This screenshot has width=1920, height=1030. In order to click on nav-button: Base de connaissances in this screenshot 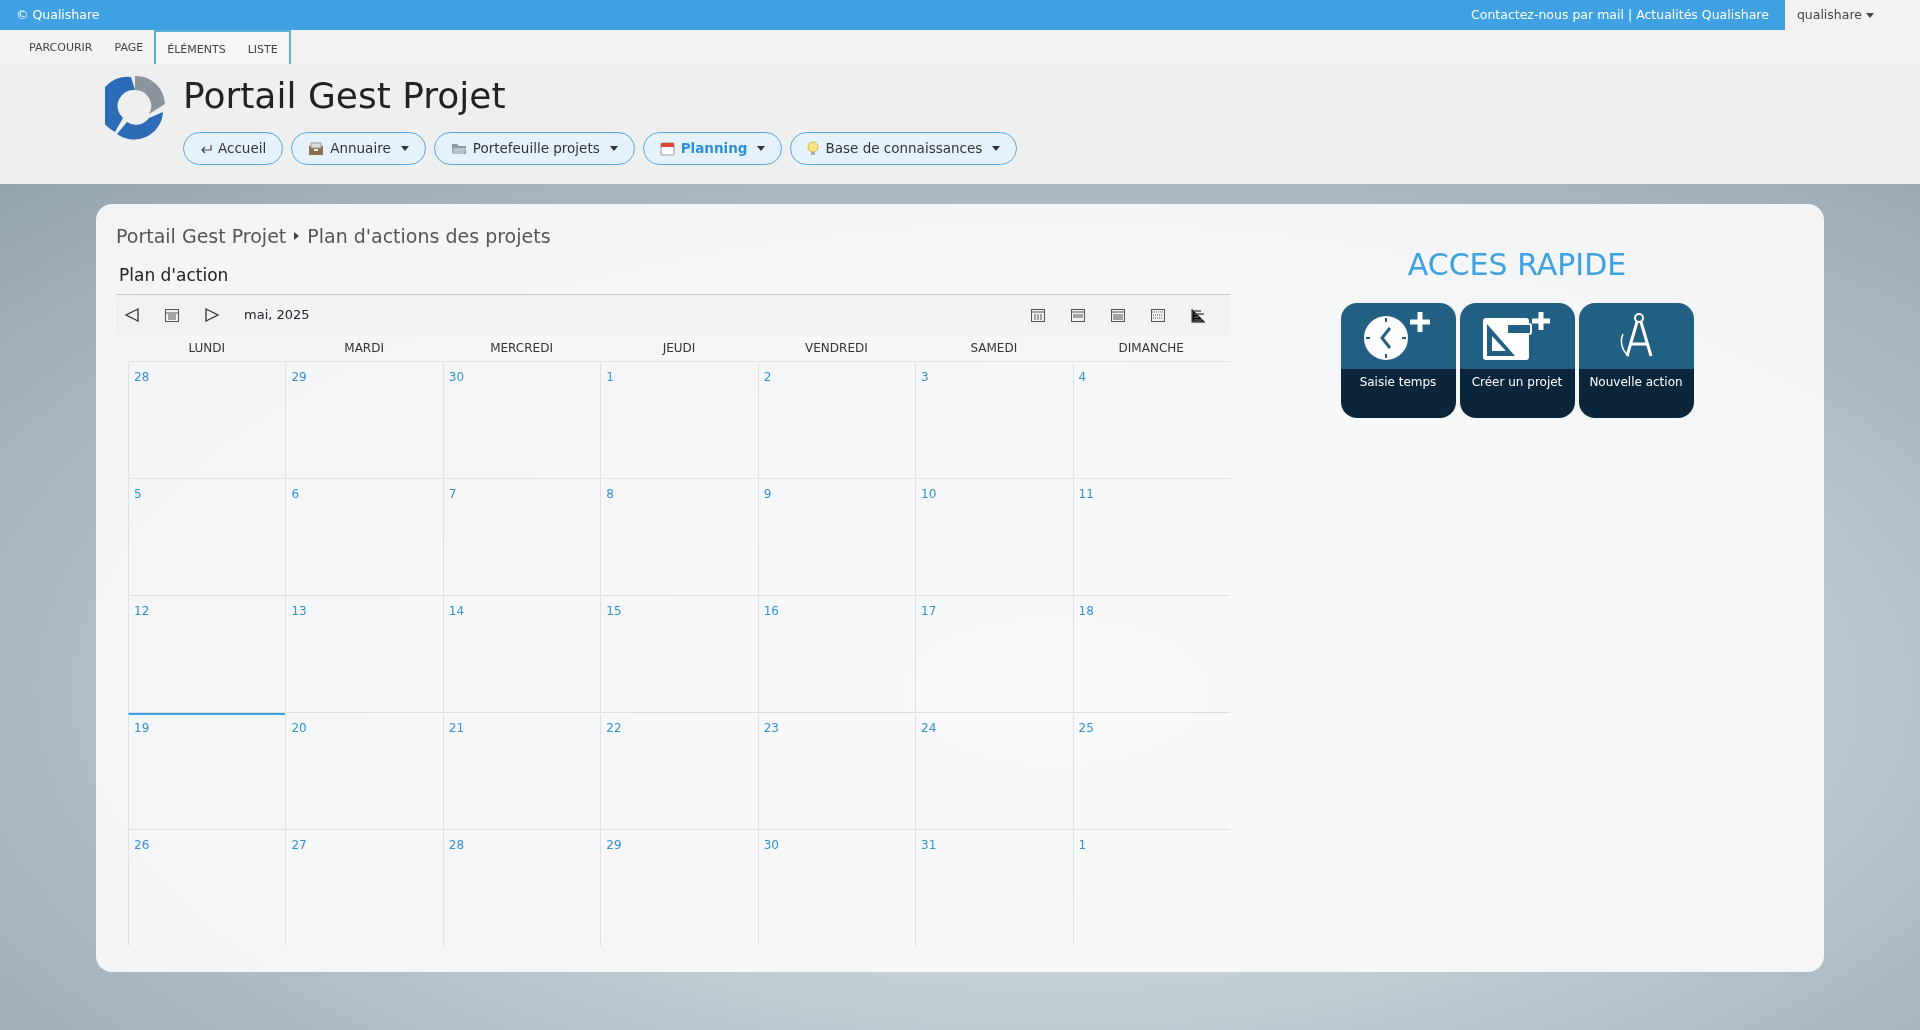, I will do `click(904, 148)`.